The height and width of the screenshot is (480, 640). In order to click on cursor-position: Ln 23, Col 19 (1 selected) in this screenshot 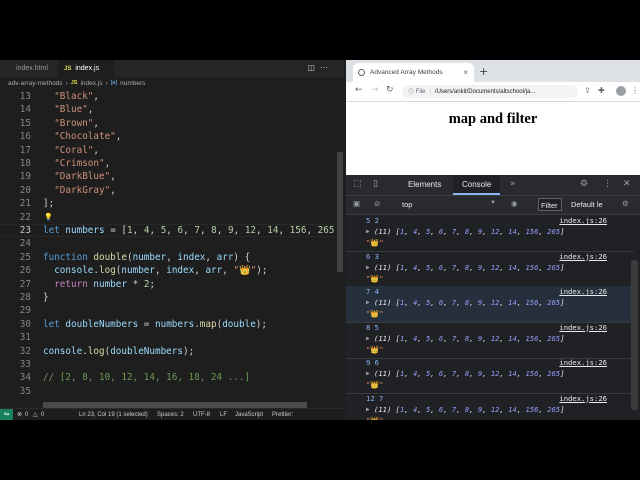, I will do `click(113, 414)`.